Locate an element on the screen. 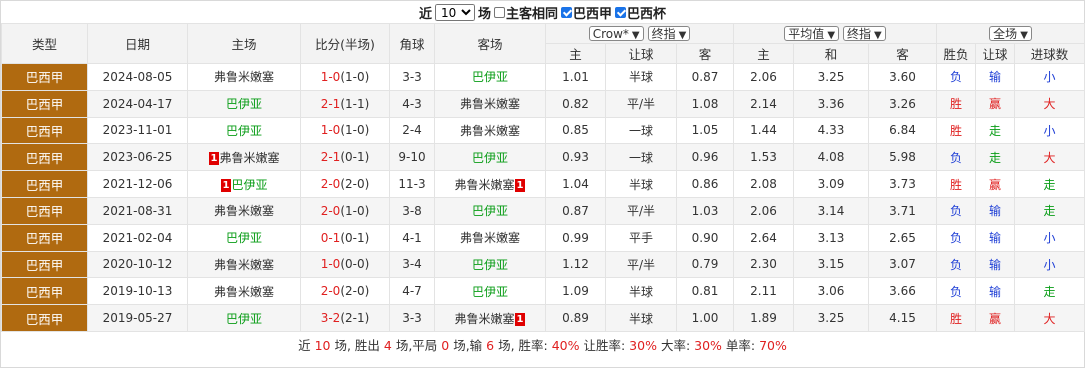  full-score: 3-2 is located at coordinates (331, 318).